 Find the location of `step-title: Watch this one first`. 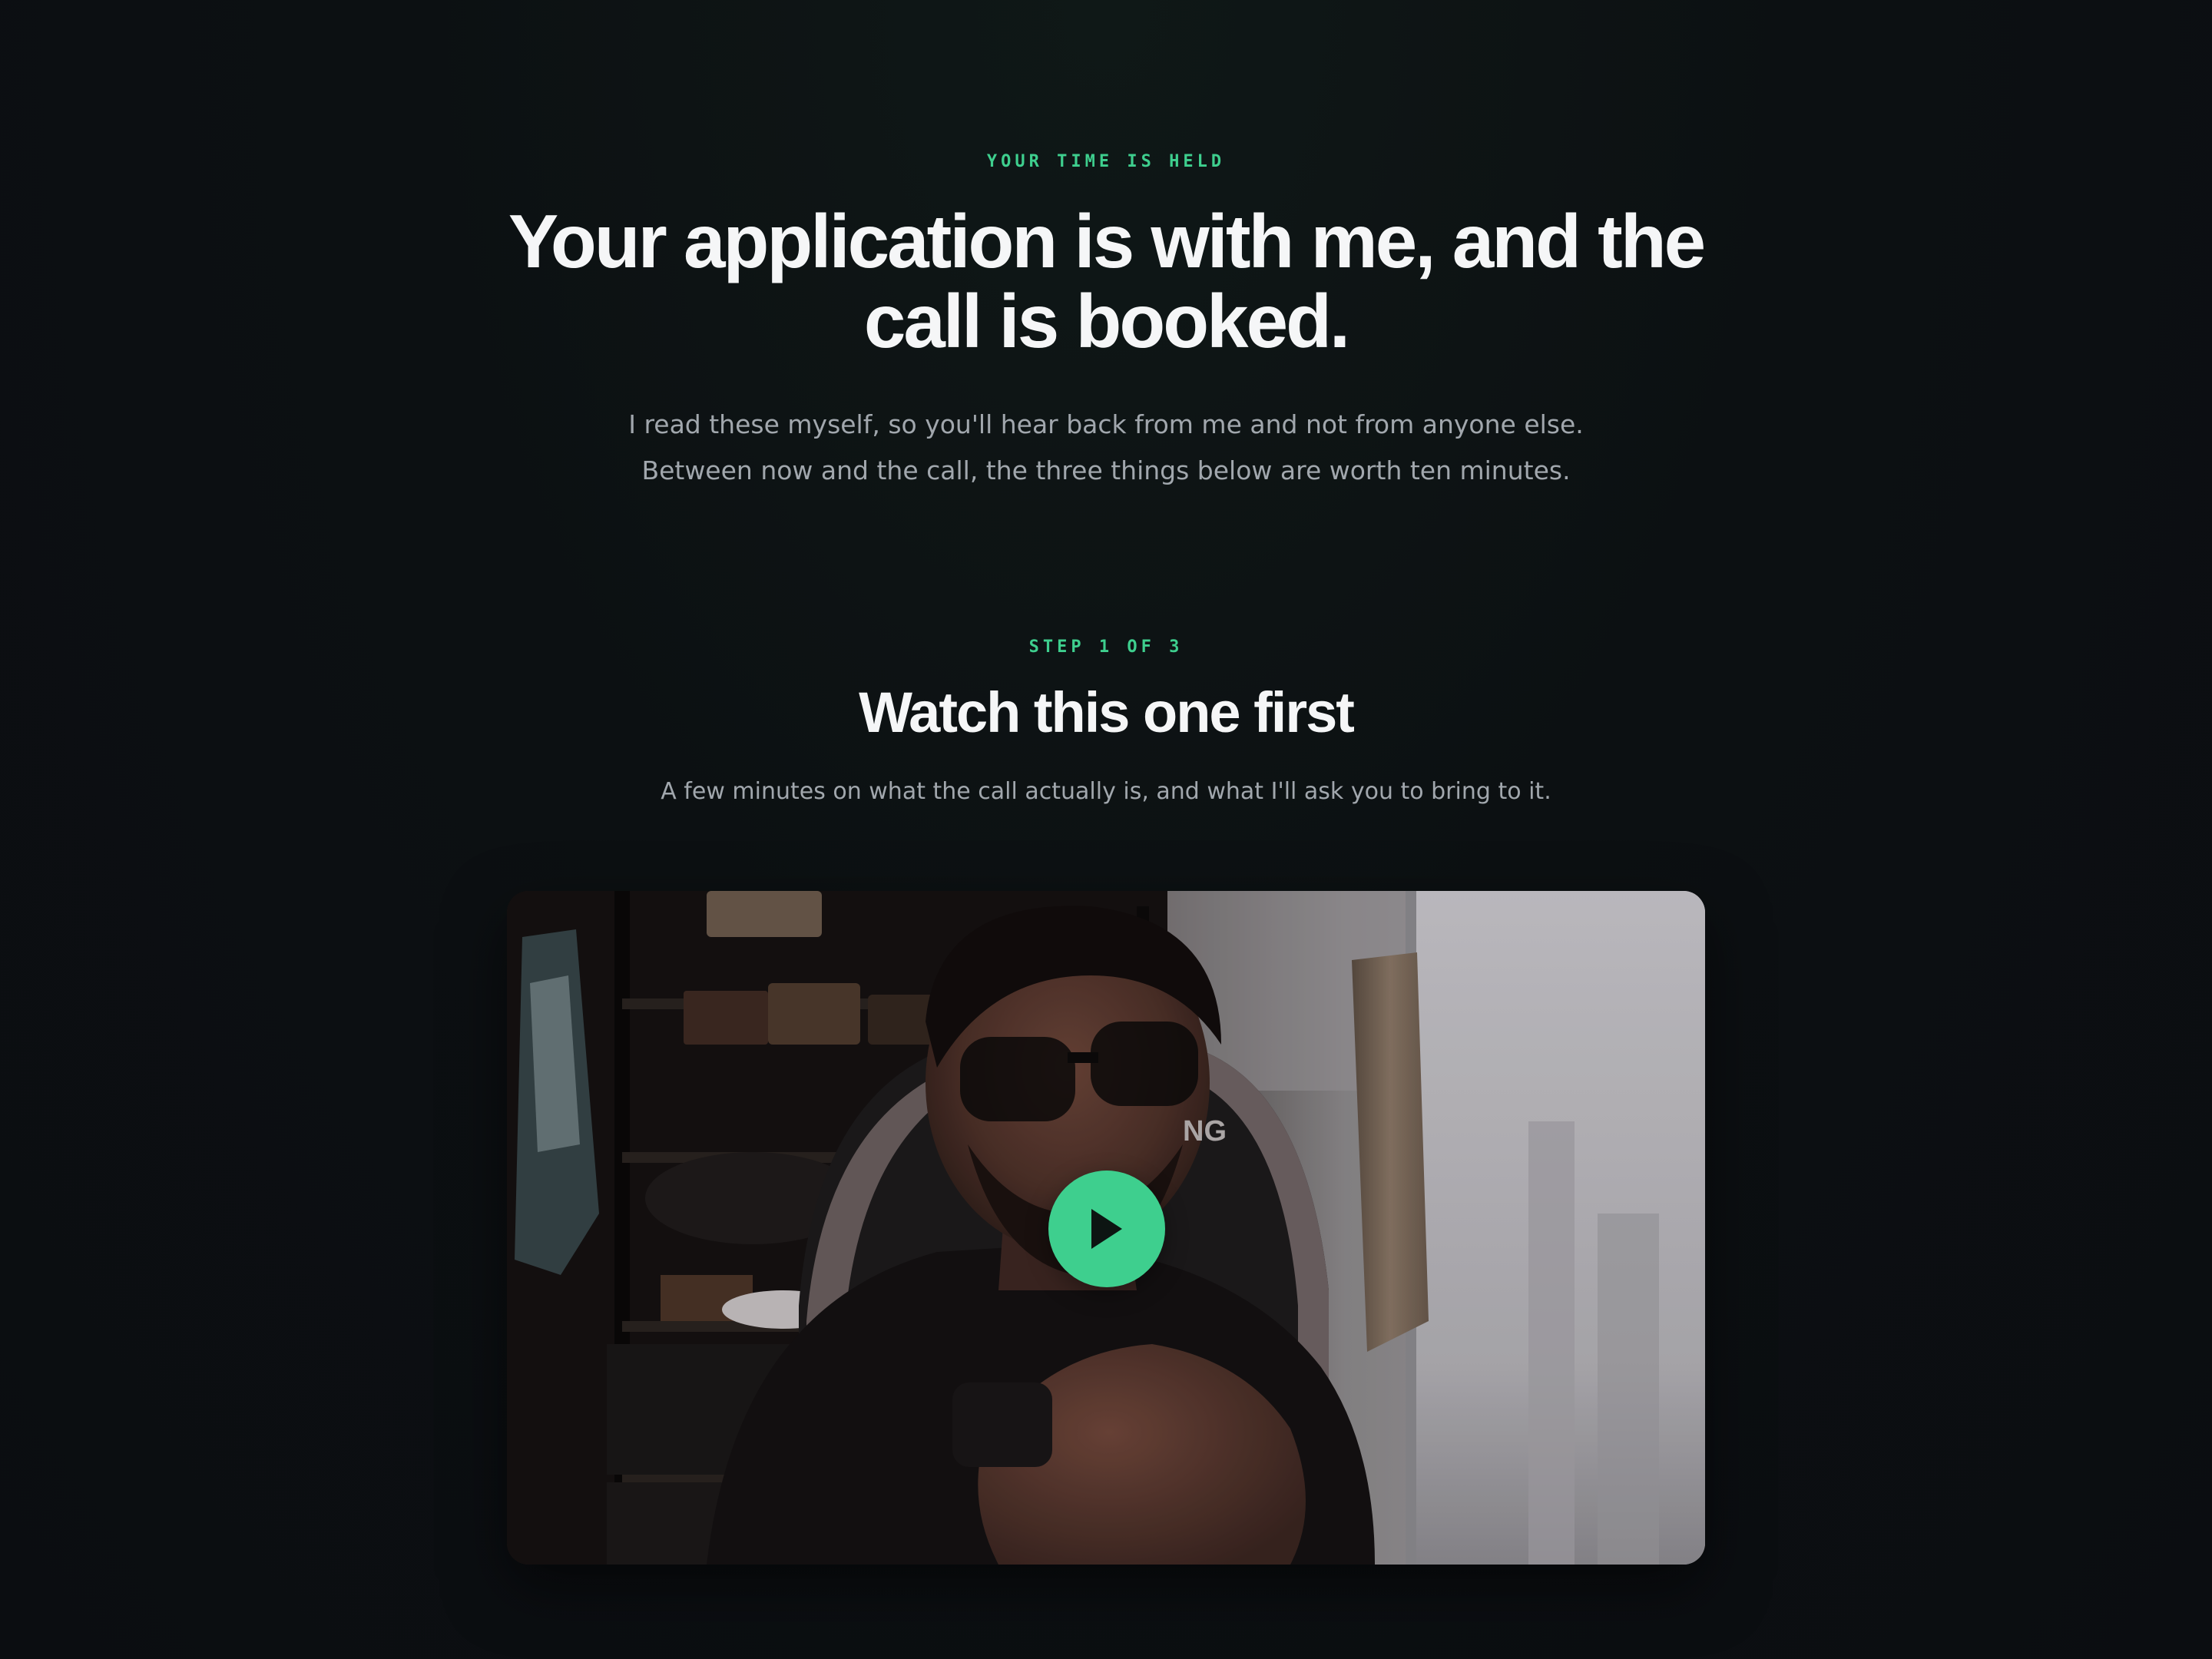

step-title: Watch this one first is located at coordinates (1107, 712).